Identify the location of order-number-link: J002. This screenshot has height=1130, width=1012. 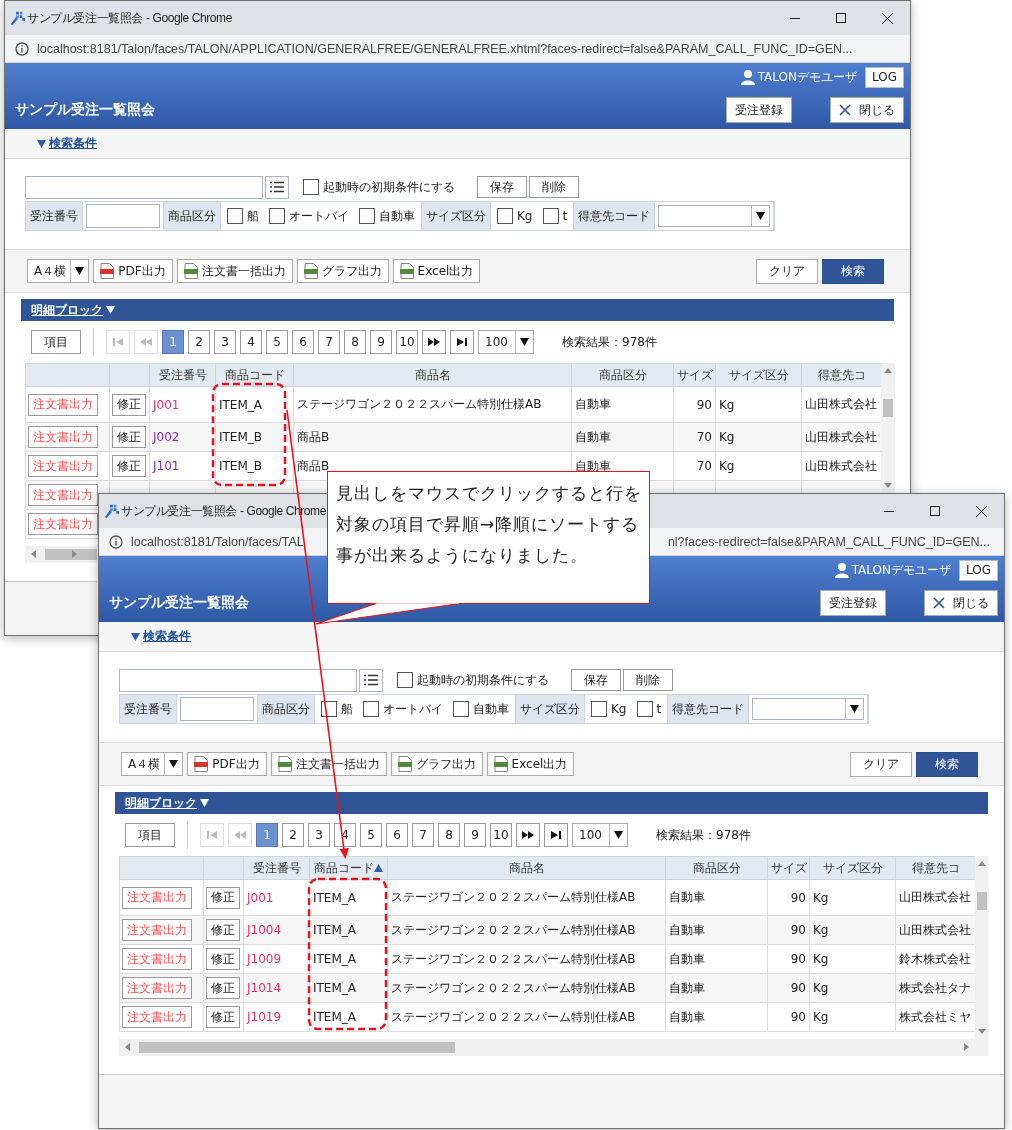
(166, 437).